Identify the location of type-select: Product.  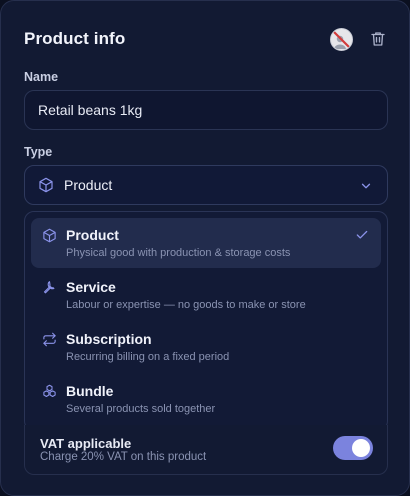
(206, 185).